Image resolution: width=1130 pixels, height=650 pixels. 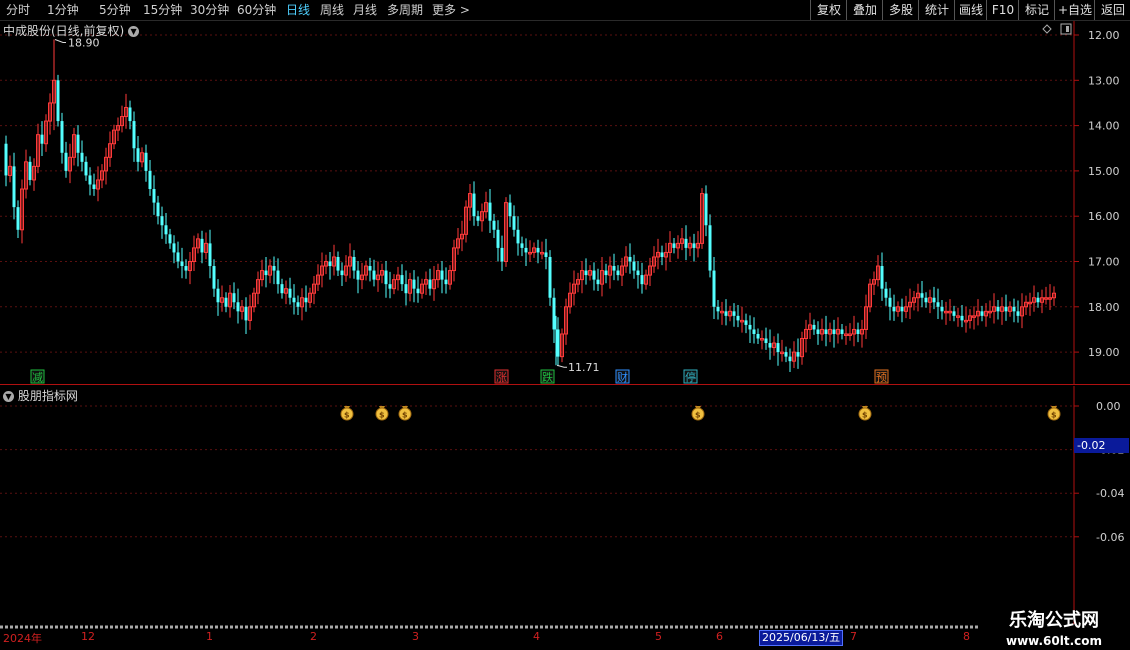 What do you see at coordinates (63, 10) in the screenshot?
I see `tab-period-1min: 1分钟` at bounding box center [63, 10].